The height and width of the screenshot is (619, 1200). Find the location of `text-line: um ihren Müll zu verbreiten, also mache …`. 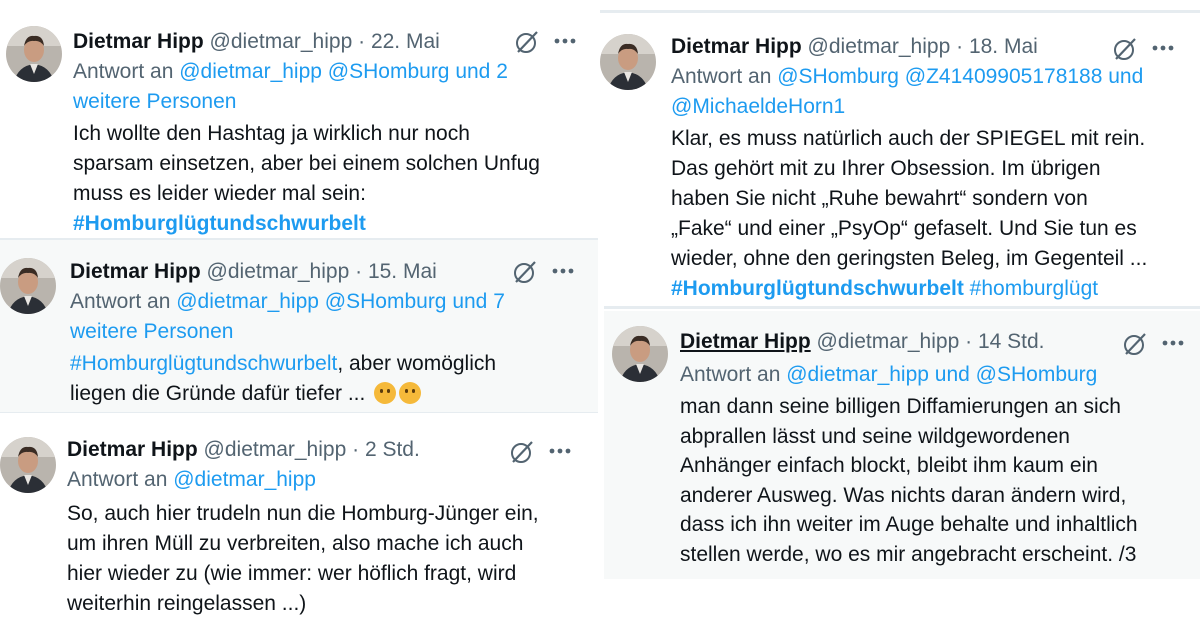

text-line: um ihren Müll zu verbreiten, also mache … is located at coordinates (295, 543).